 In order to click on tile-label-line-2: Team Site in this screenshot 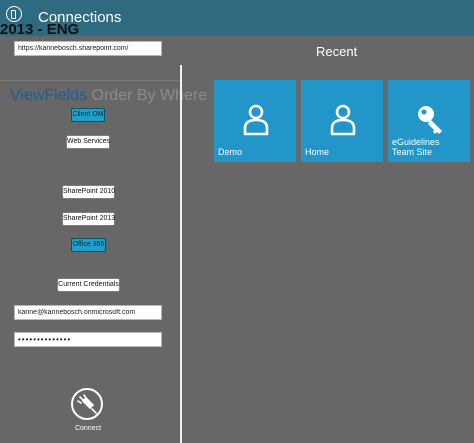, I will do `click(412, 152)`.